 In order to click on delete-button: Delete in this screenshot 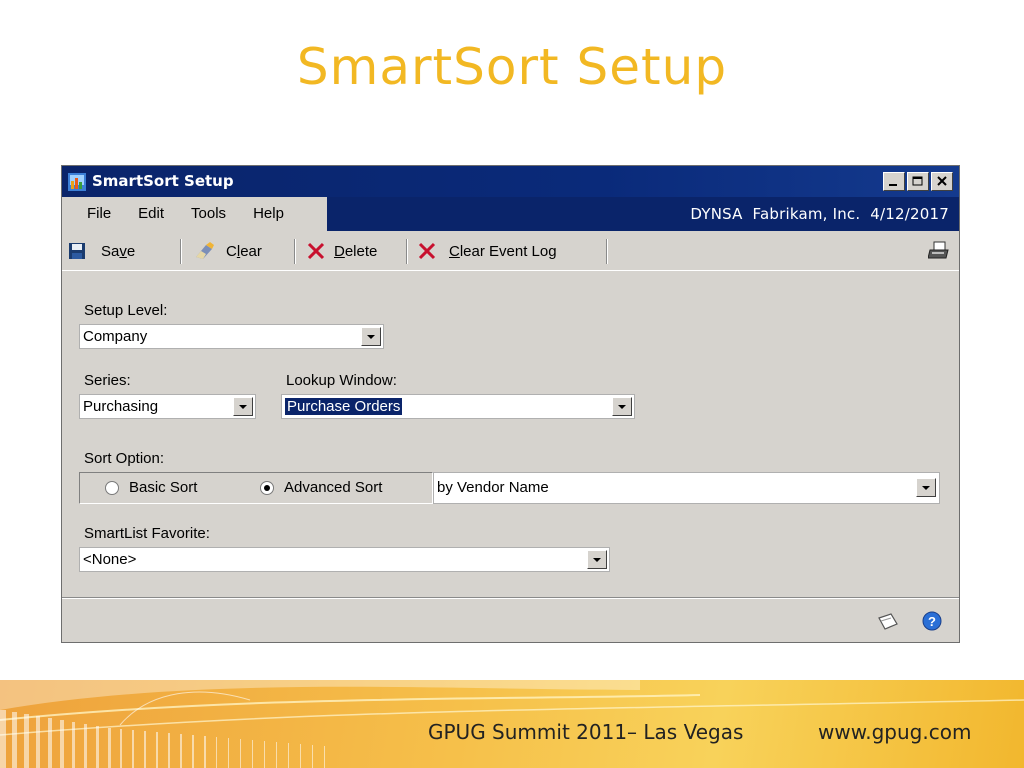, I will do `click(342, 251)`.